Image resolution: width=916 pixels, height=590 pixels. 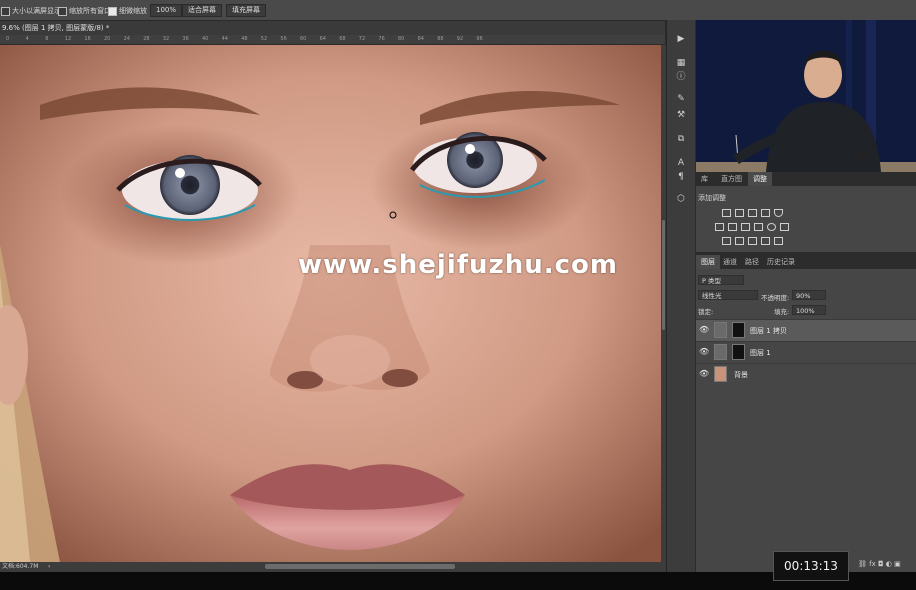 I want to click on resize-windows-checkbox, so click(x=5, y=11).